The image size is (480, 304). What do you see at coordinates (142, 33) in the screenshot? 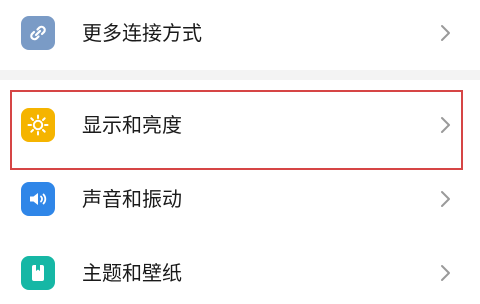
I see `settings-item-label: 更多连接方式` at bounding box center [142, 33].